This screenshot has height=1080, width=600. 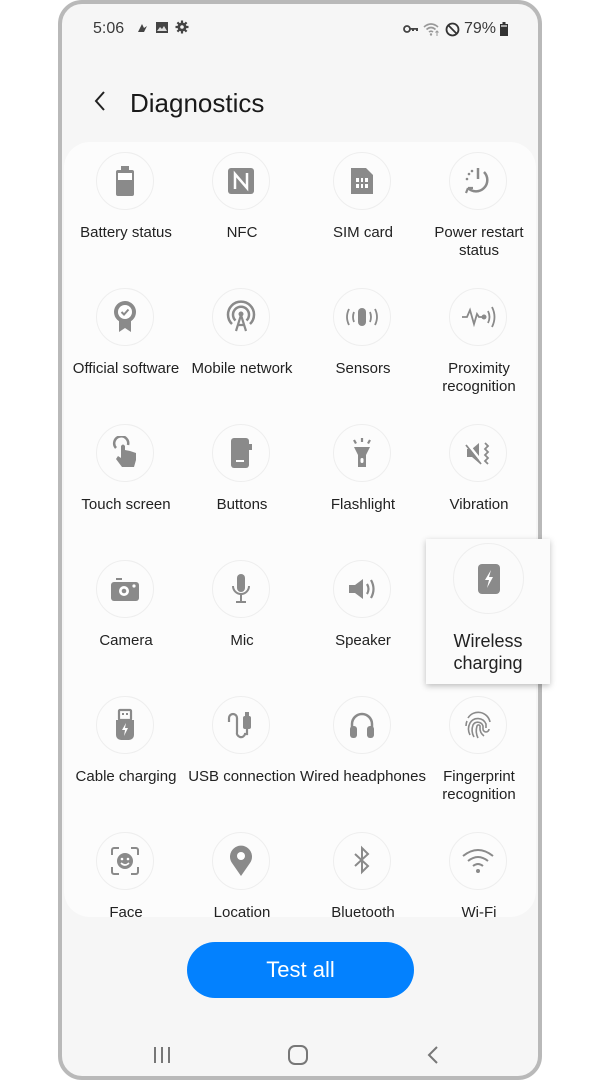 I want to click on headphones-icon, so click(x=362, y=725).